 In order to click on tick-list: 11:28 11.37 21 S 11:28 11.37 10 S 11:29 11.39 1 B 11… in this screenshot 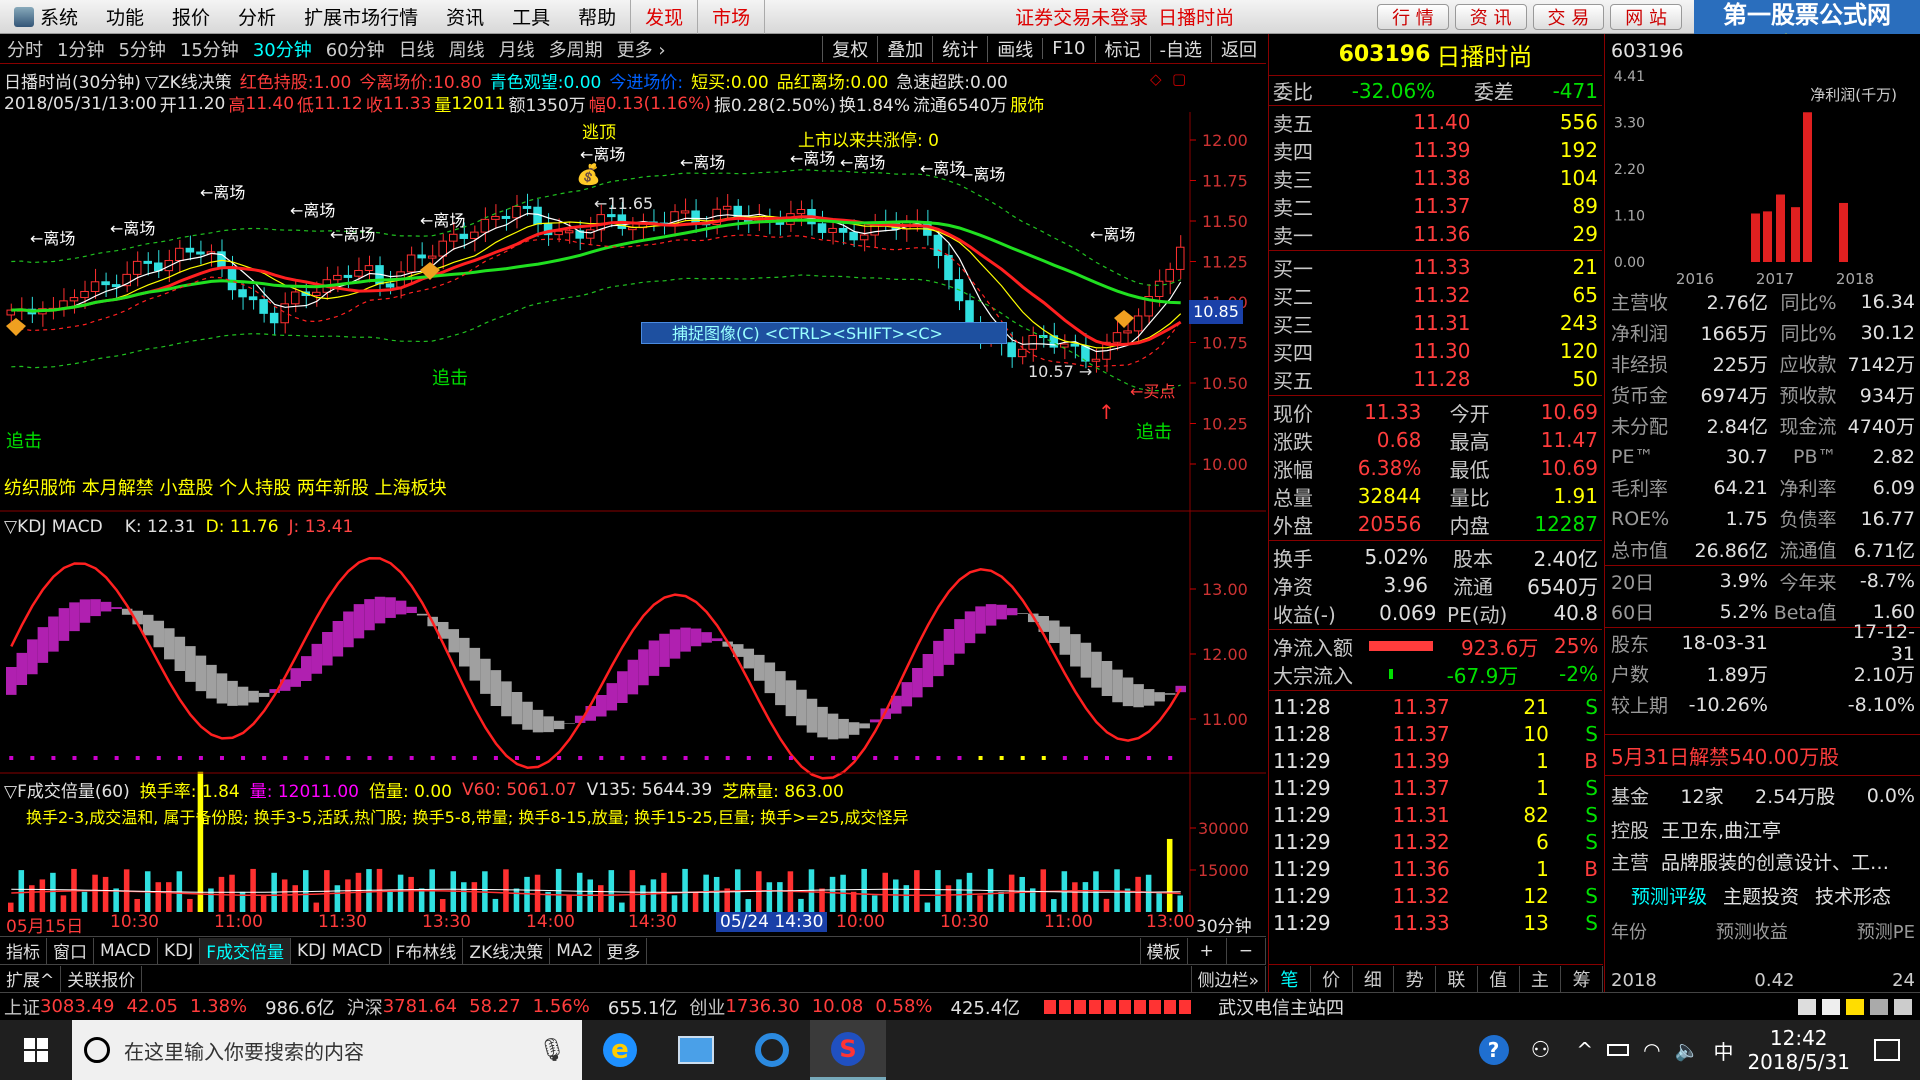, I will do `click(1435, 814)`.